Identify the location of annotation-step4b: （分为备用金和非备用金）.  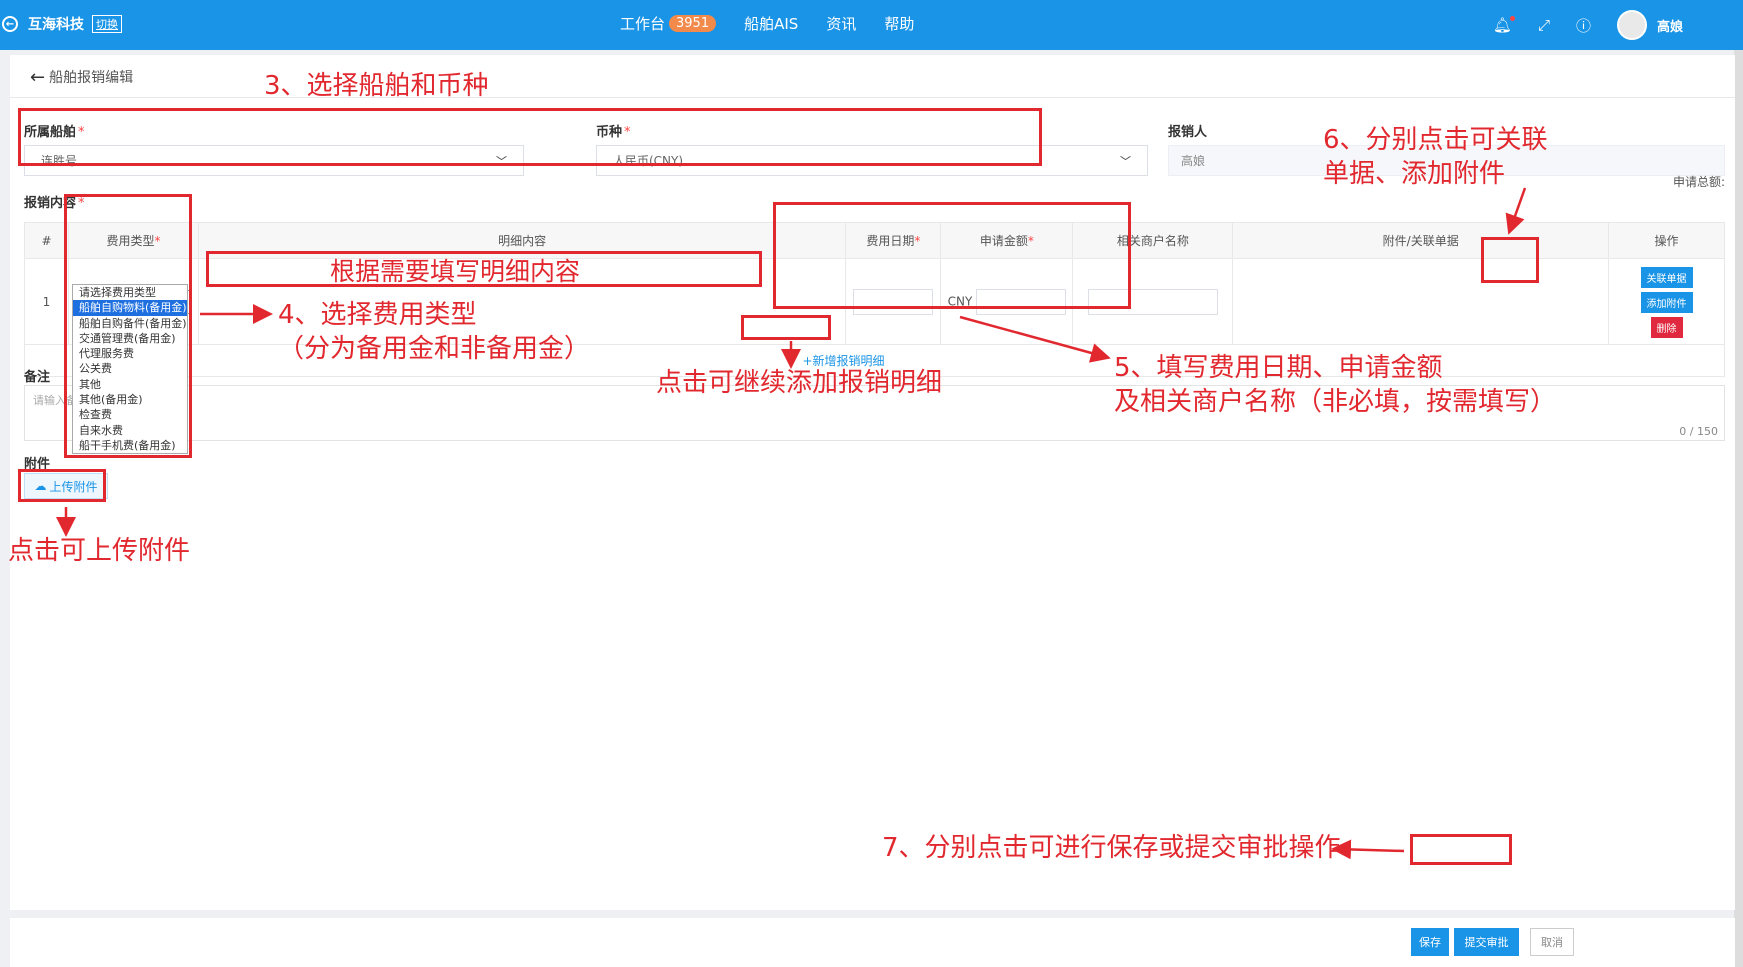
(434, 349).